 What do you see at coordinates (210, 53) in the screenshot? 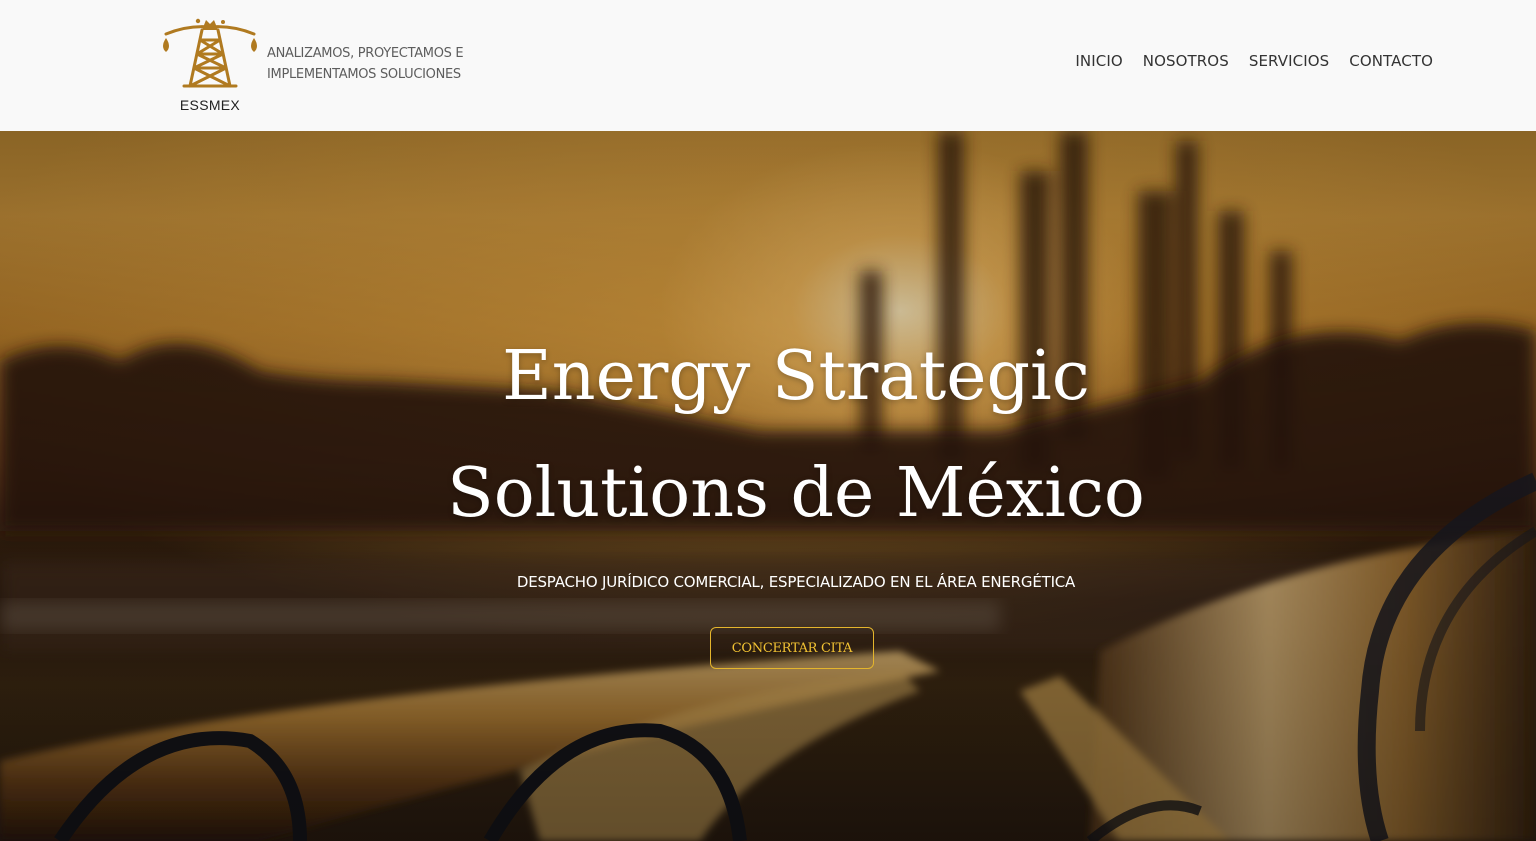
I see `oil-derrick-scale-icon` at bounding box center [210, 53].